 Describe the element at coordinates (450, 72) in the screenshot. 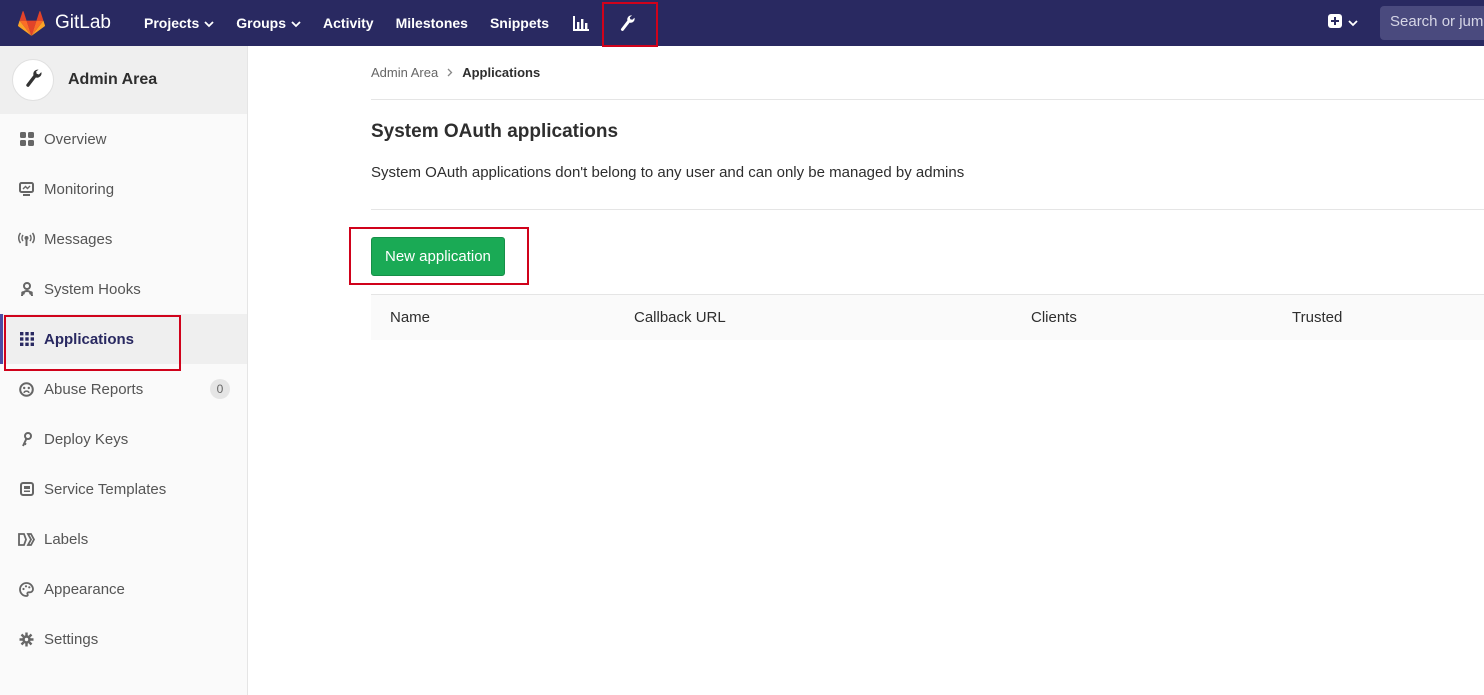

I see `chevron-right-icon` at that location.